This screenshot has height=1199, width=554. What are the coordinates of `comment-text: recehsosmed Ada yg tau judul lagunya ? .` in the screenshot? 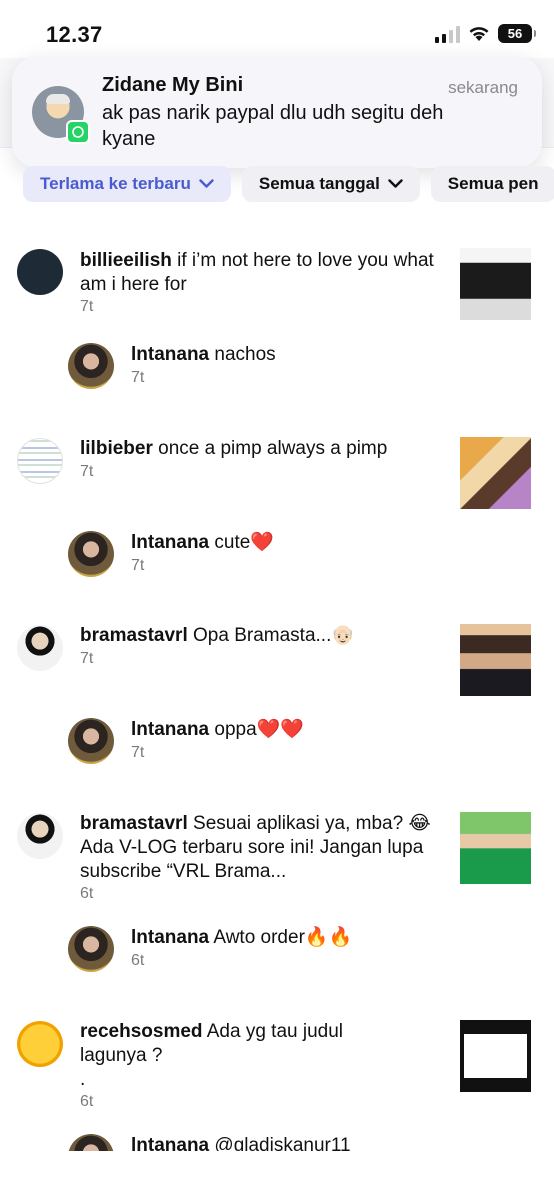 It's located at (230, 1056).